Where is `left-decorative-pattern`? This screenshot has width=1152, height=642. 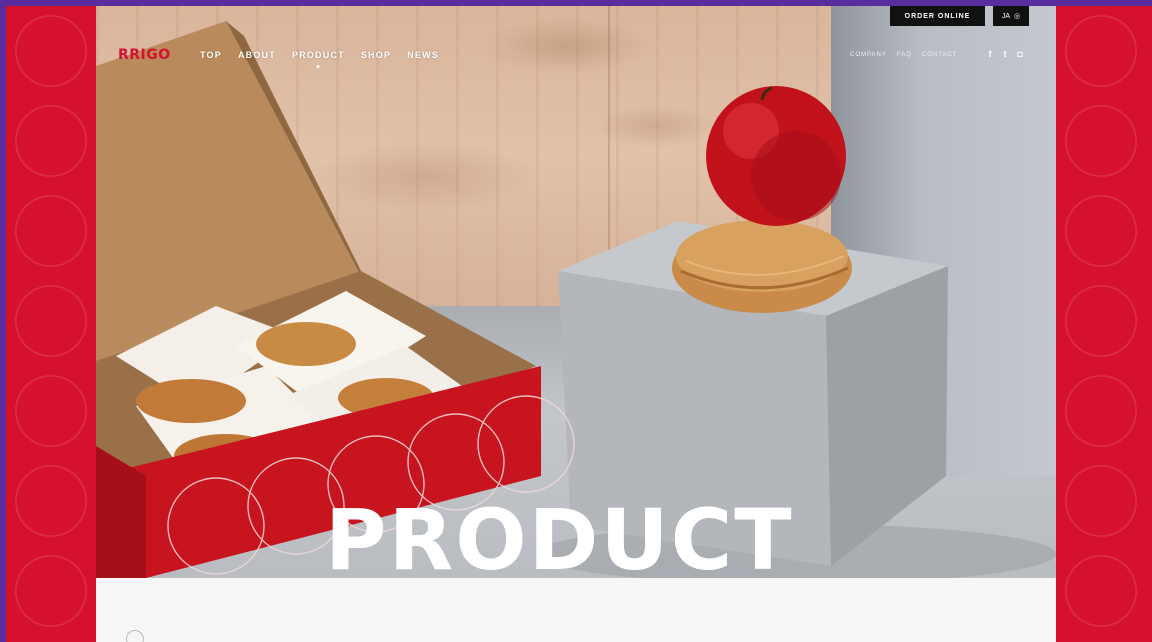
left-decorative-pattern is located at coordinates (51, 324).